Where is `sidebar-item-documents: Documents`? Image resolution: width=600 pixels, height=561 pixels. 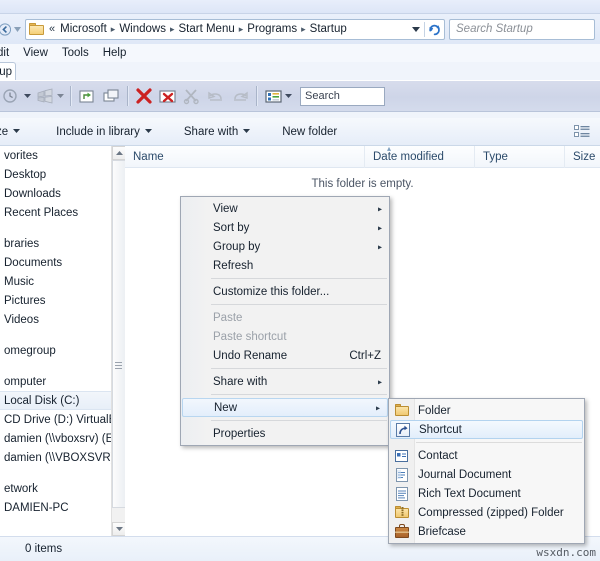
sidebar-item-documents: Documents is located at coordinates (62, 262).